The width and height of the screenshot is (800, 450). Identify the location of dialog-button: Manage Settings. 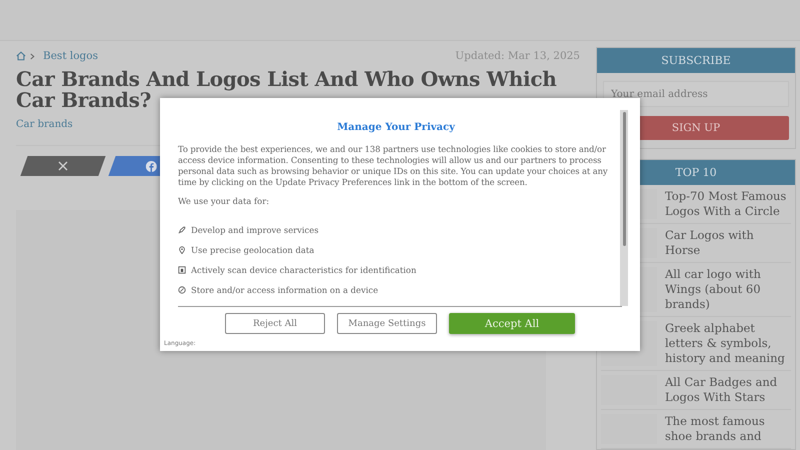
(387, 323).